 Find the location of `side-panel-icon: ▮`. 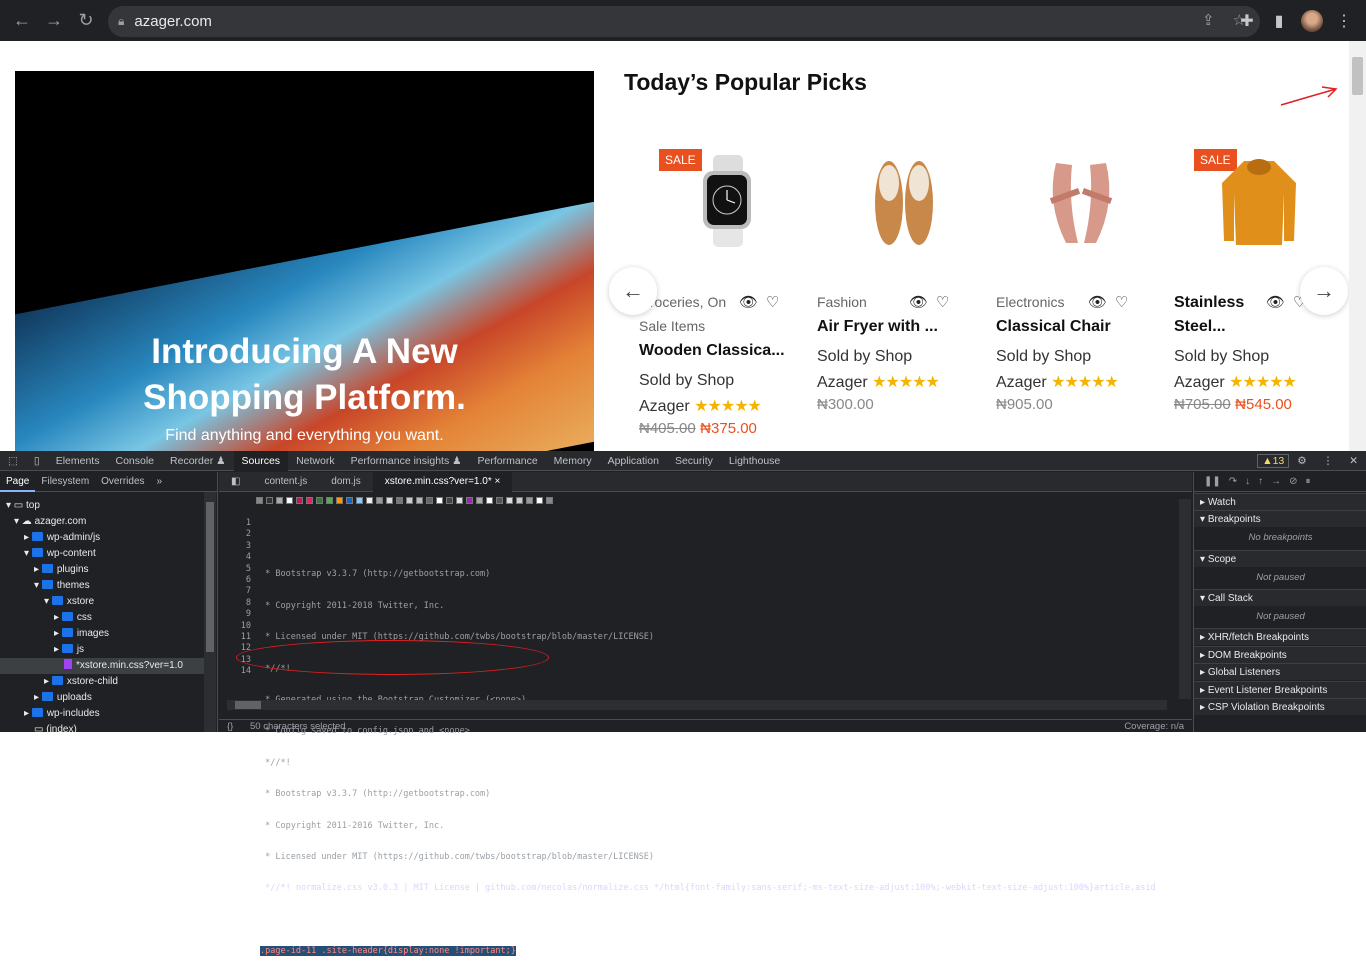

side-panel-icon: ▮ is located at coordinates (1279, 21).